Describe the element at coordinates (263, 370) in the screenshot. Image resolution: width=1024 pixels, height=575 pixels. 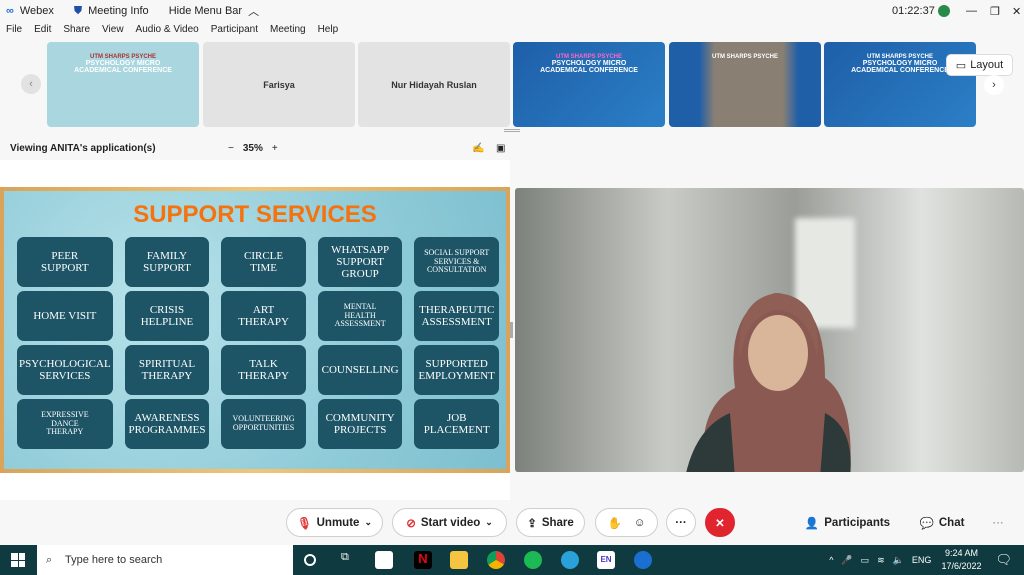
I see `service-tile: TALK THERAPY` at that location.